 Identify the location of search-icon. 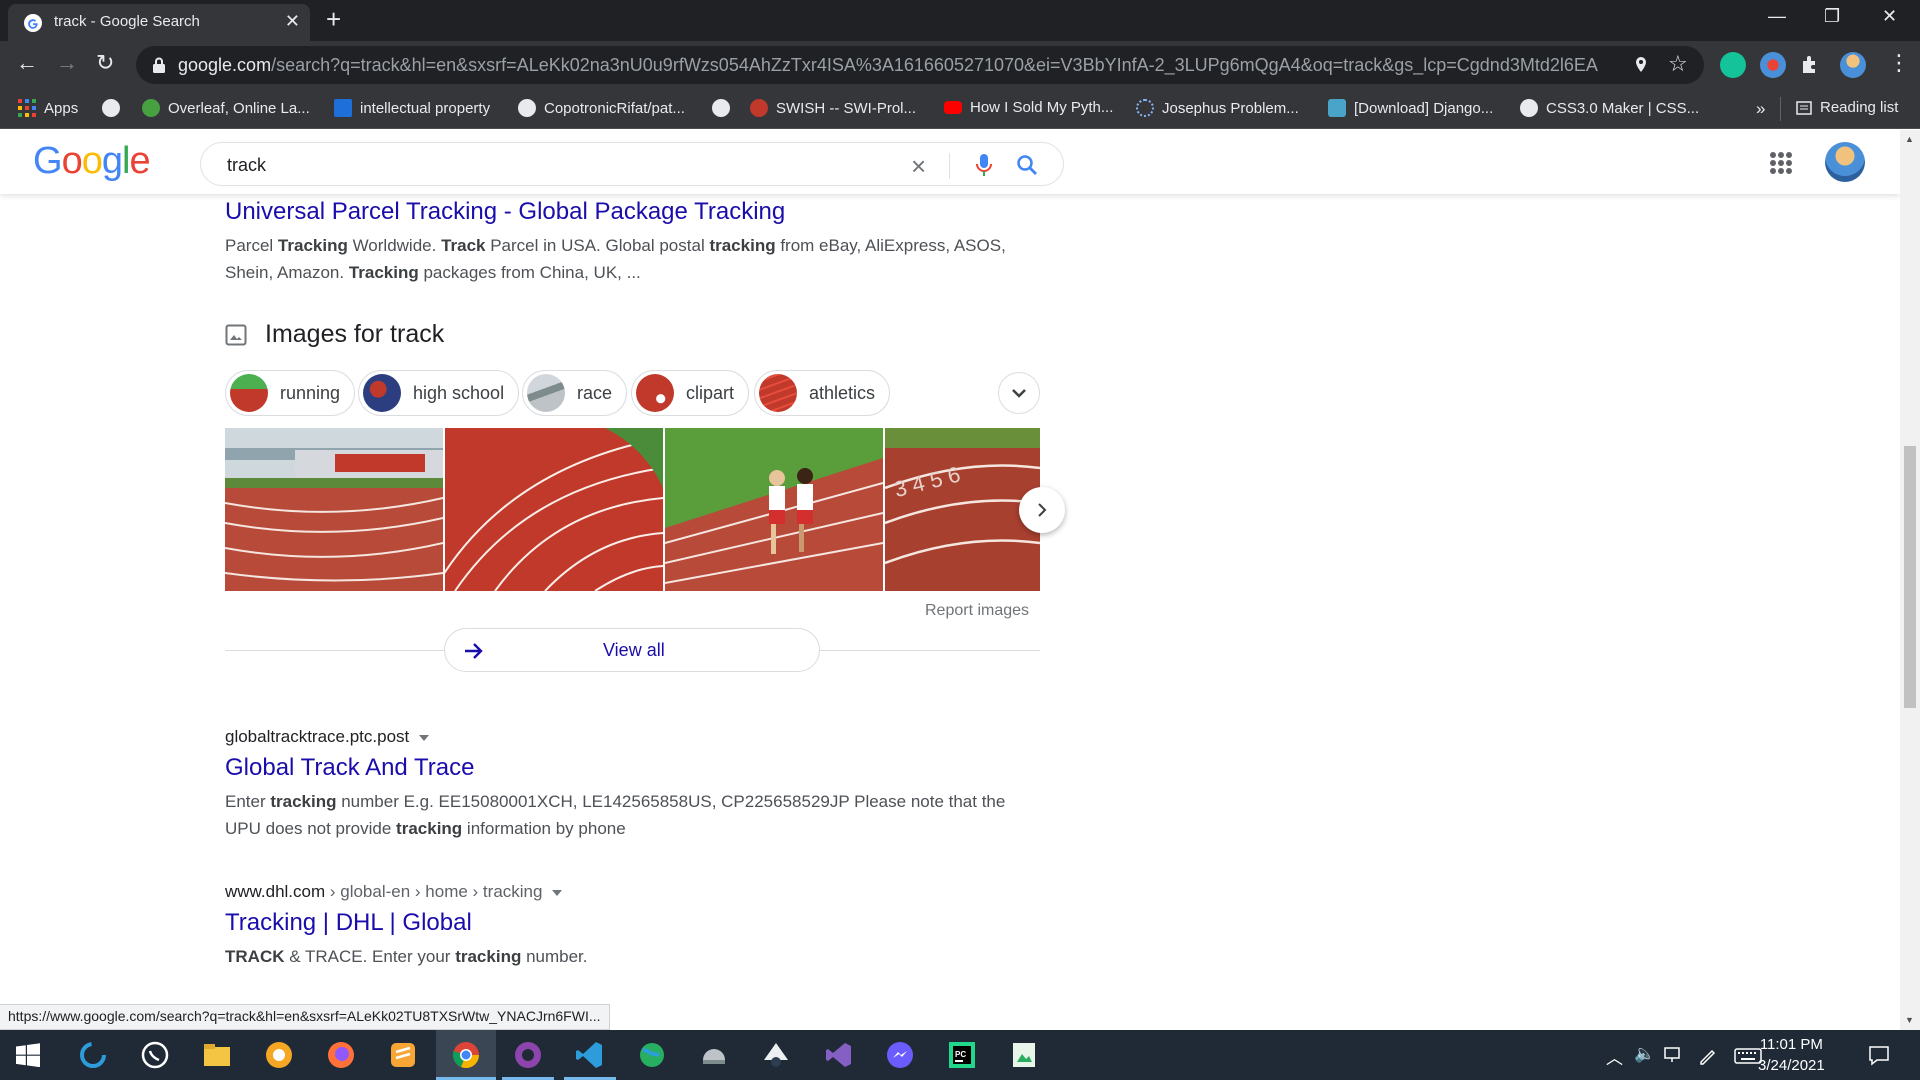
(1027, 165).